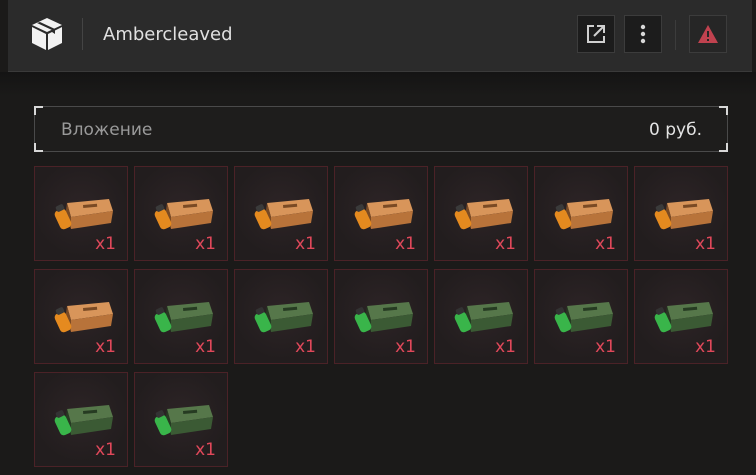 This screenshot has width=756, height=475. I want to click on header-divider-right, so click(675, 35).